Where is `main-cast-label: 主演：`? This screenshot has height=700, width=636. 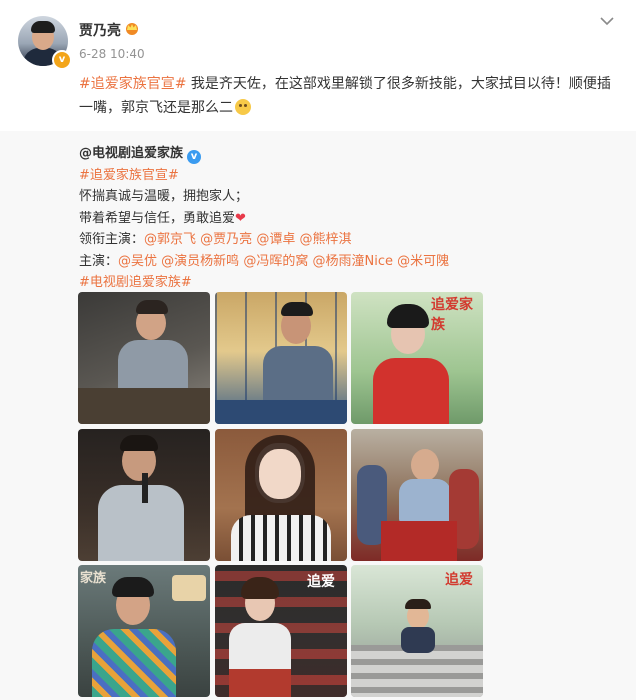
main-cast-label: 主演： is located at coordinates (99, 261).